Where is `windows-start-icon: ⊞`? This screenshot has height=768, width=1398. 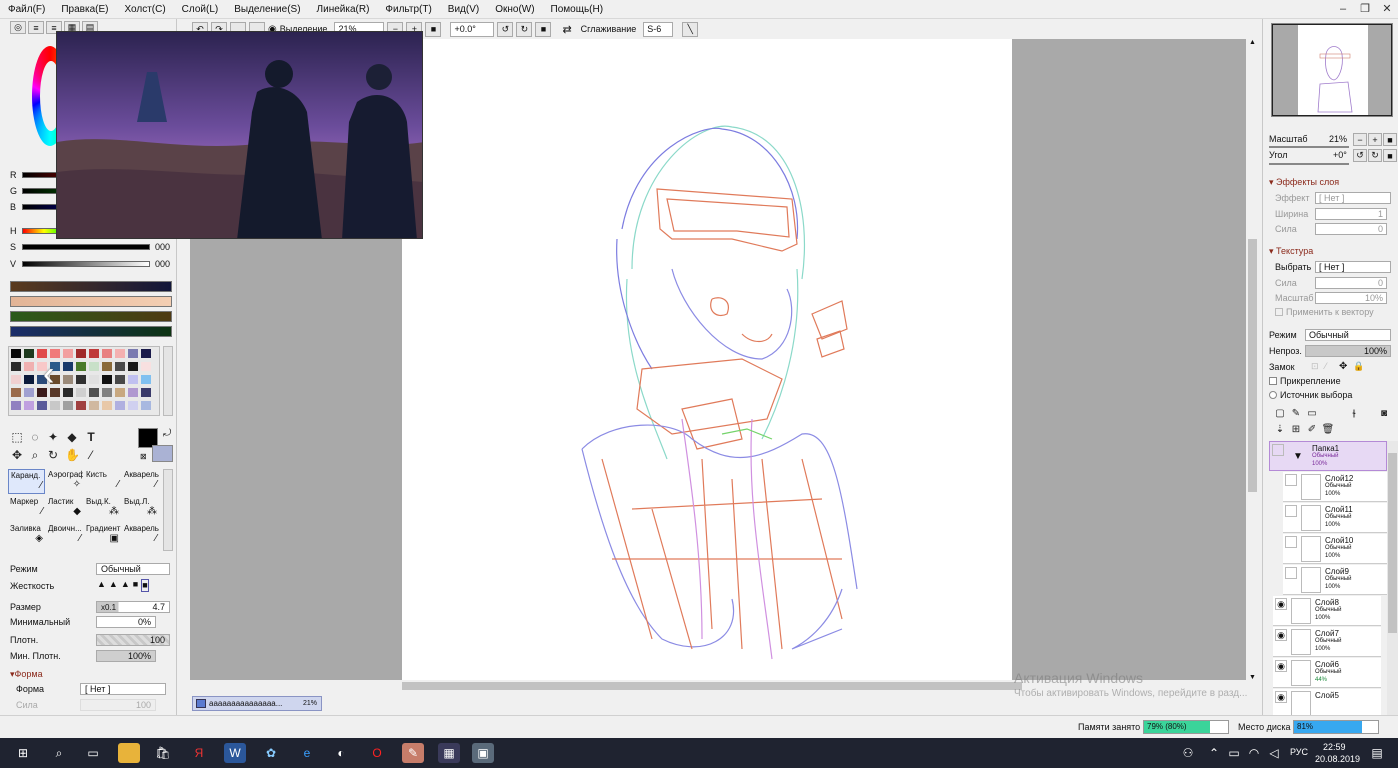
windows-start-icon: ⊞ is located at coordinates (23, 753).